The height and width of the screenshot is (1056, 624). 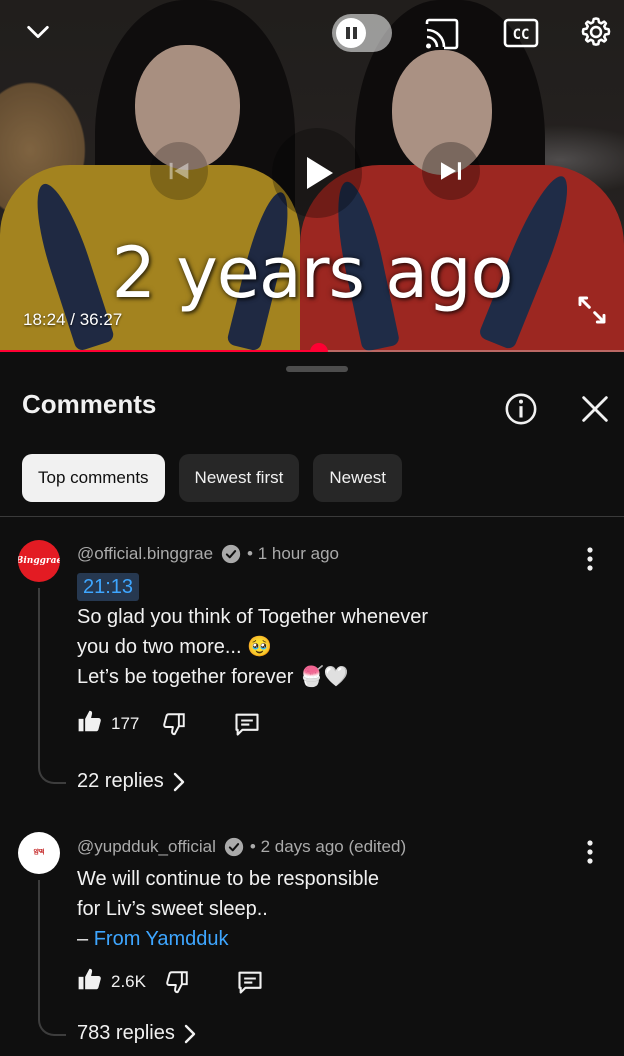 I want to click on comment-author: @official.binggrae, so click(x=145, y=554).